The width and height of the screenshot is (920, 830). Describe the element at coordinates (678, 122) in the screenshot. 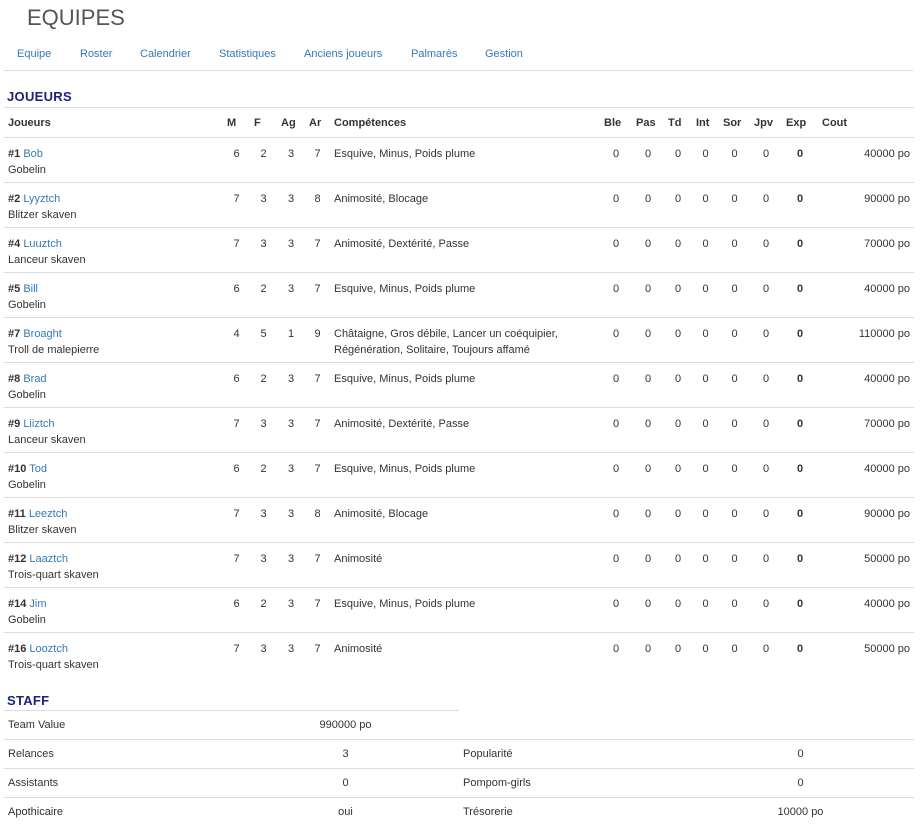

I see `header-td: Td` at that location.